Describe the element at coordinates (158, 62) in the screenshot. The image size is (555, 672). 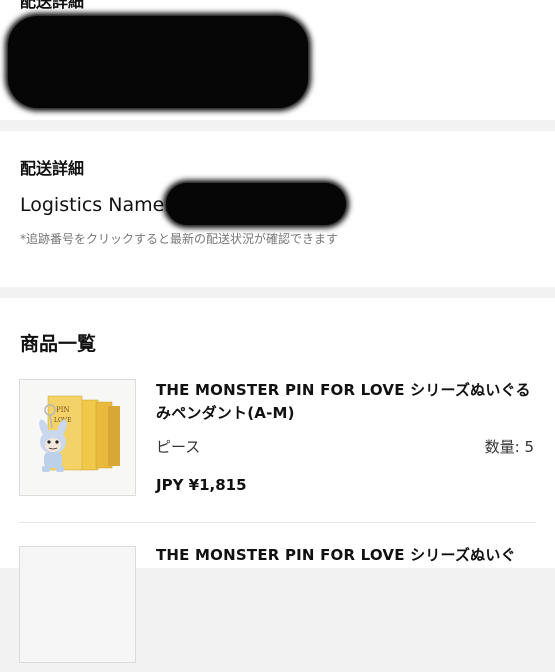
I see `redacted-address-block` at that location.